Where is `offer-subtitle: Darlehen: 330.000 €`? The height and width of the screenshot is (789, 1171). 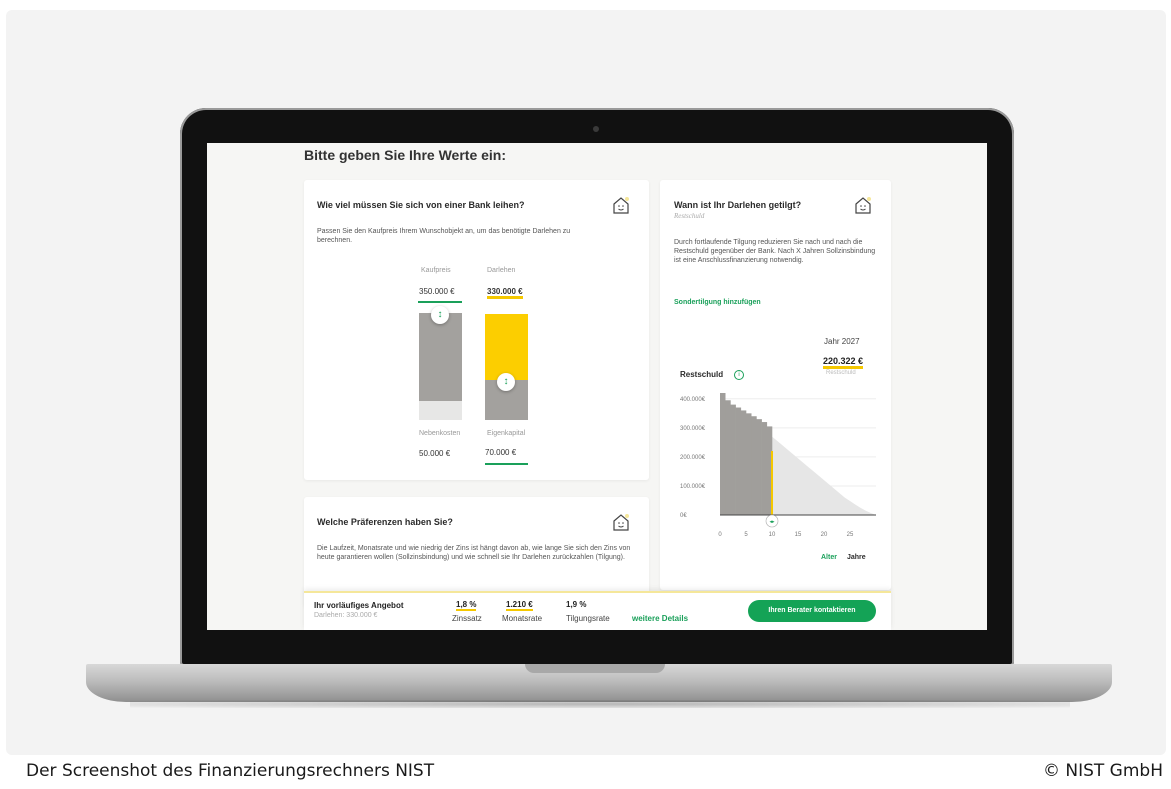
offer-subtitle: Darlehen: 330.000 € is located at coordinates (346, 615).